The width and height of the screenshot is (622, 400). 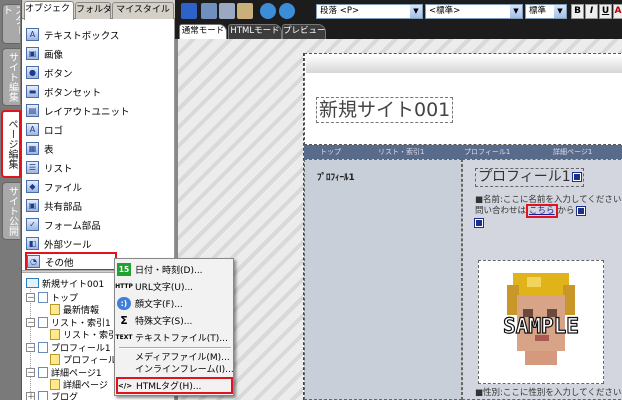 I want to click on object-label: フォーム部品, so click(x=72, y=226).